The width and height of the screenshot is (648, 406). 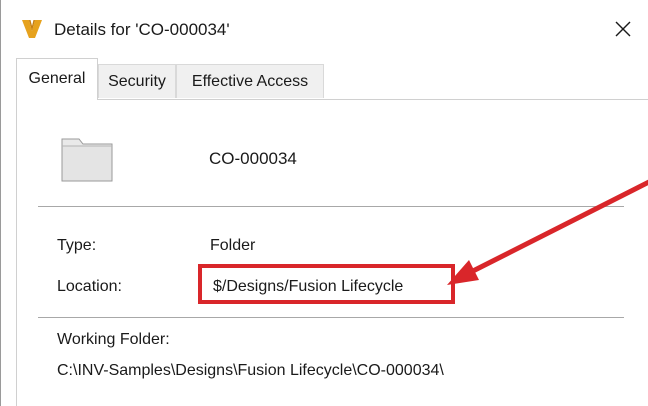 What do you see at coordinates (77, 245) in the screenshot?
I see `type-label: Type:` at bounding box center [77, 245].